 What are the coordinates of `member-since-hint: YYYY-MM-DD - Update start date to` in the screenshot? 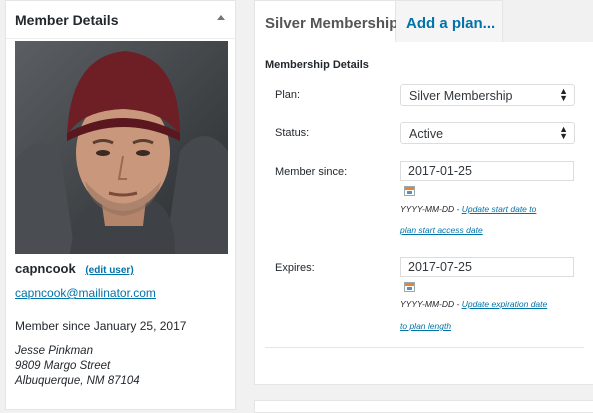 It's located at (468, 209).